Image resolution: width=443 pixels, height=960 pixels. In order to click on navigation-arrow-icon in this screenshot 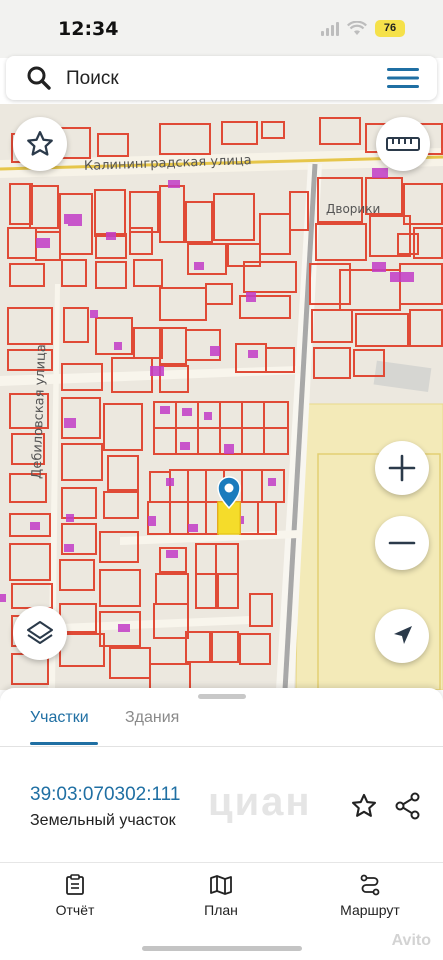, I will do `click(403, 635)`.